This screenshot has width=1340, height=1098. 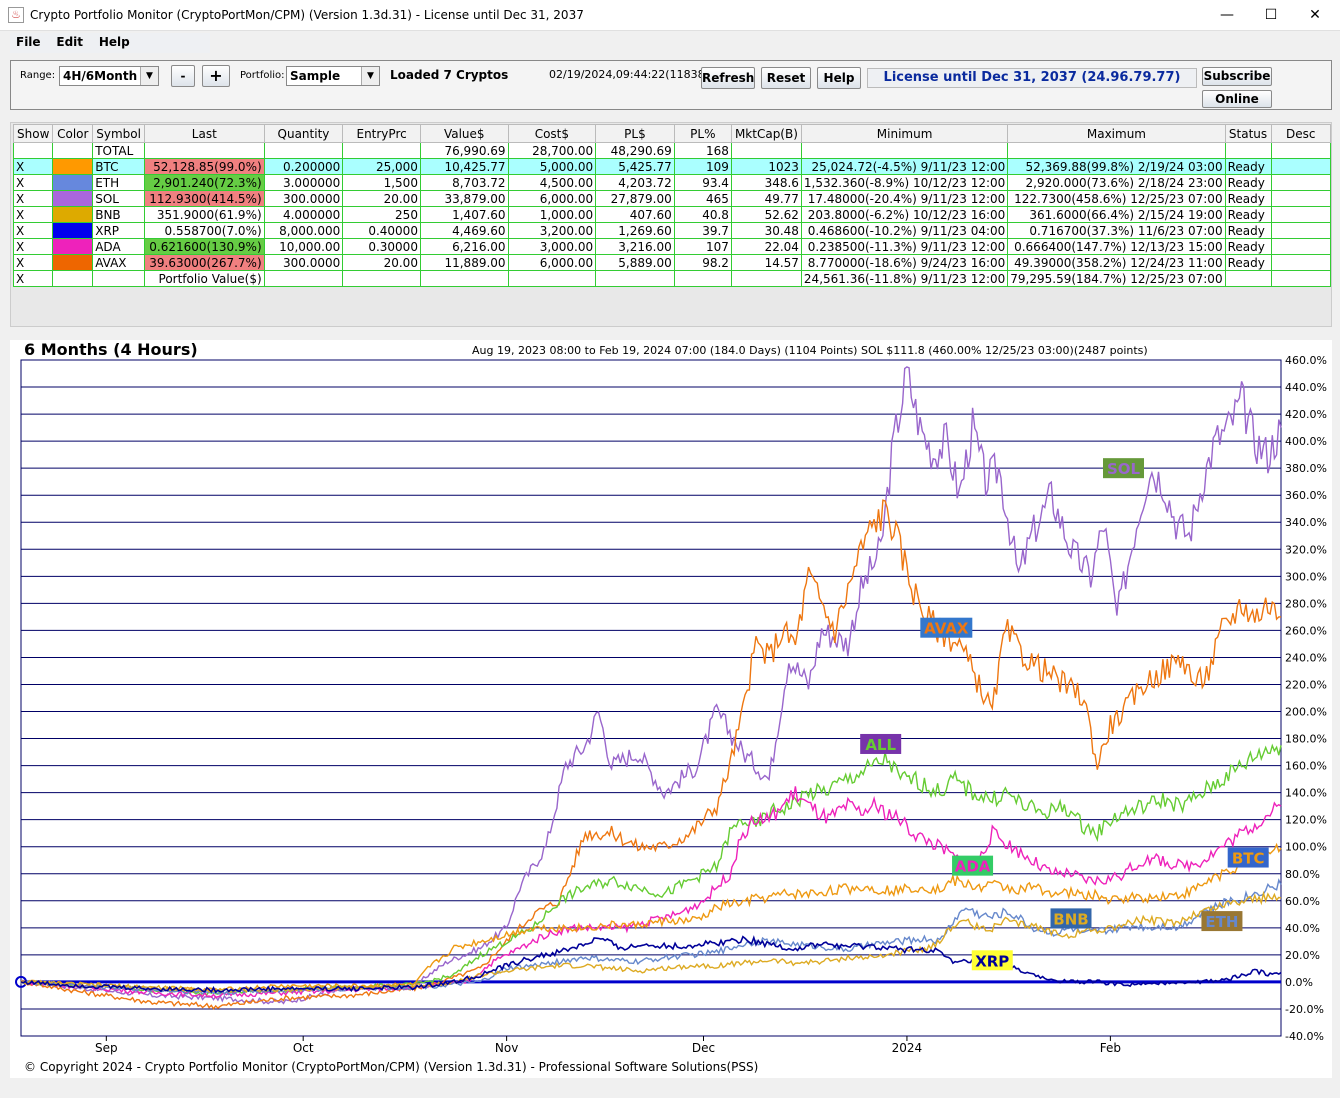 I want to click on last-price-cell: 2,901.240(72.3%), so click(x=204, y=182).